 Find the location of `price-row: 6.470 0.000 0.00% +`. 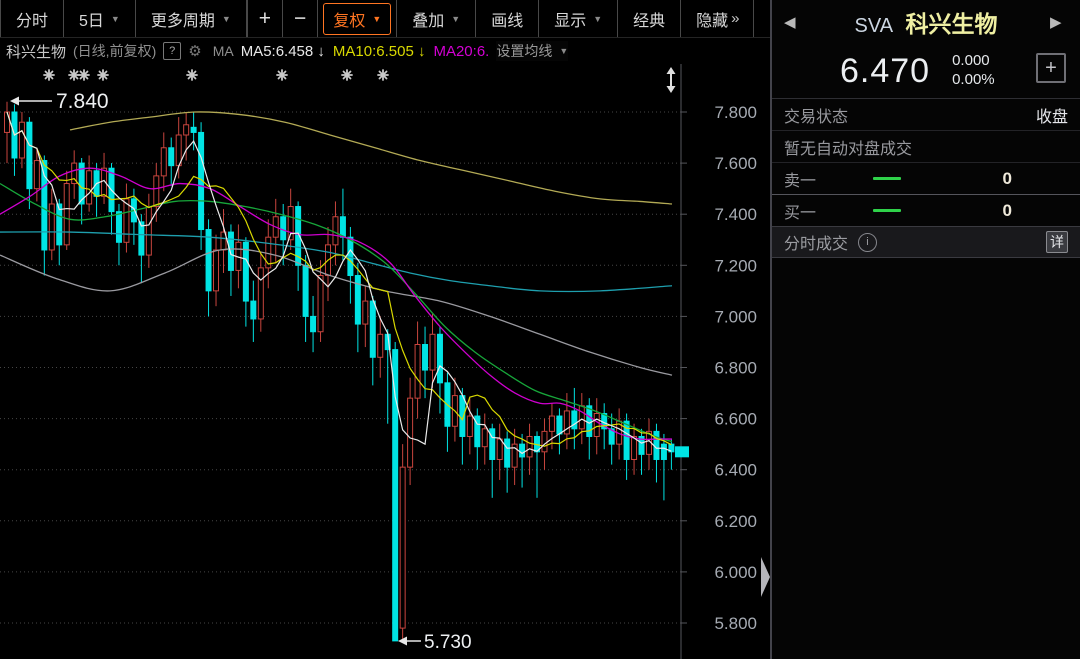

price-row: 6.470 0.000 0.00% + is located at coordinates (926, 71).